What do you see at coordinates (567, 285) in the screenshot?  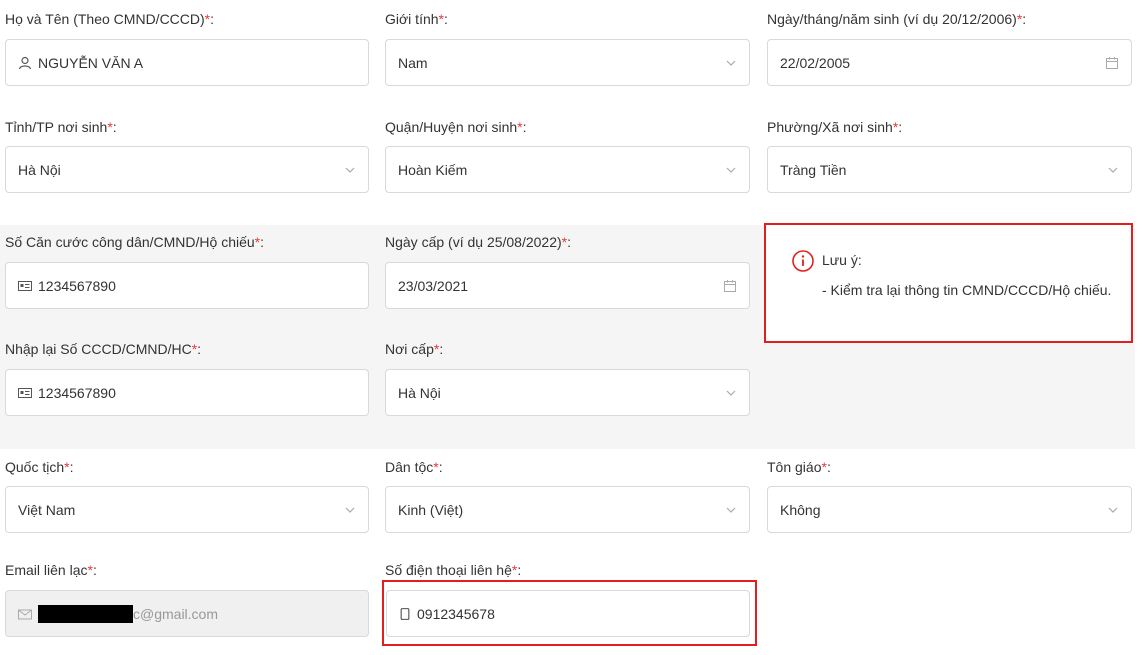 I see `issue-date-field: 23/03/2021` at bounding box center [567, 285].